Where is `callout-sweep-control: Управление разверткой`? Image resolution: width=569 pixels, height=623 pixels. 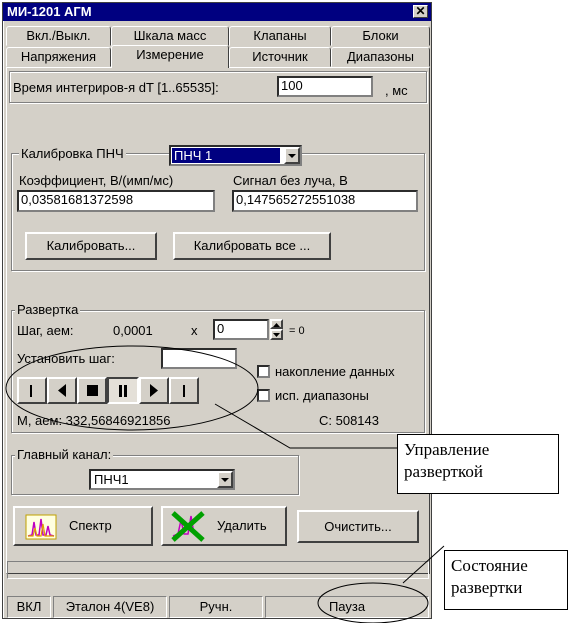
callout-sweep-control: Управление разверткой is located at coordinates (478, 464).